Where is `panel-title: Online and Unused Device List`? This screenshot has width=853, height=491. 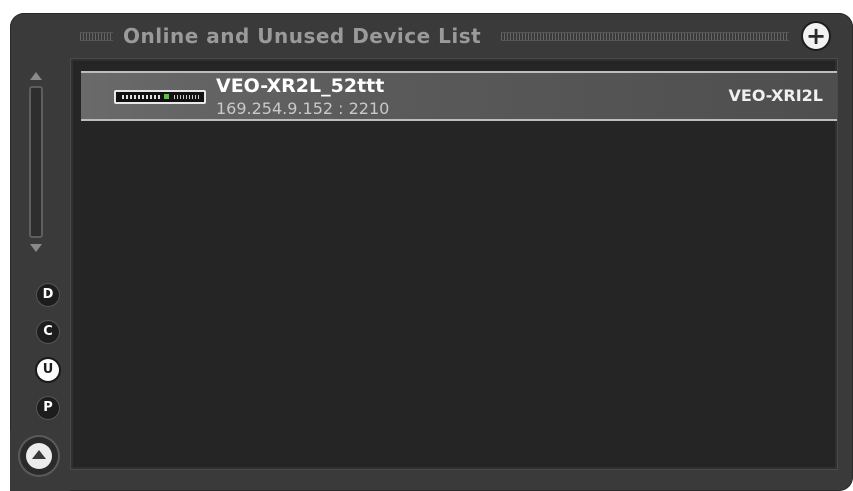
panel-title: Online and Unused Device List is located at coordinates (302, 36).